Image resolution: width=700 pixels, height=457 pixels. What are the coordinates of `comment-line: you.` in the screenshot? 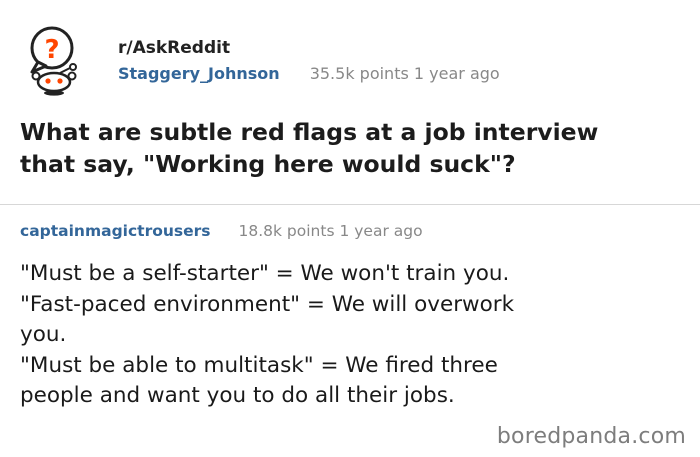 It's located at (43, 334).